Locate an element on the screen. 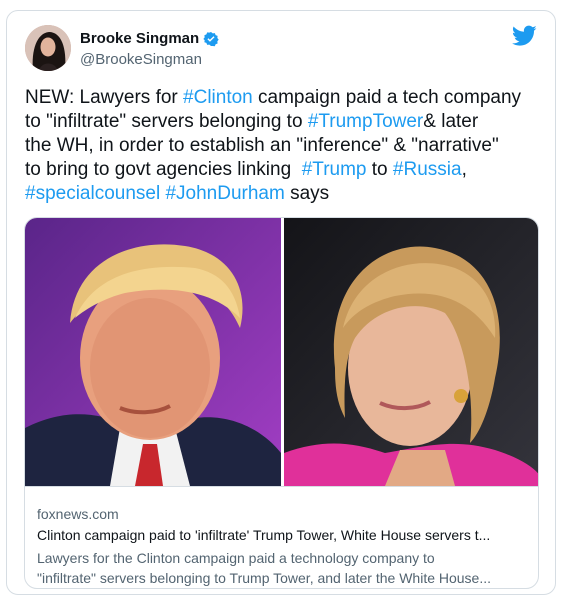 This screenshot has width=571, height=602. link-domain: foxnews.com is located at coordinates (78, 514).